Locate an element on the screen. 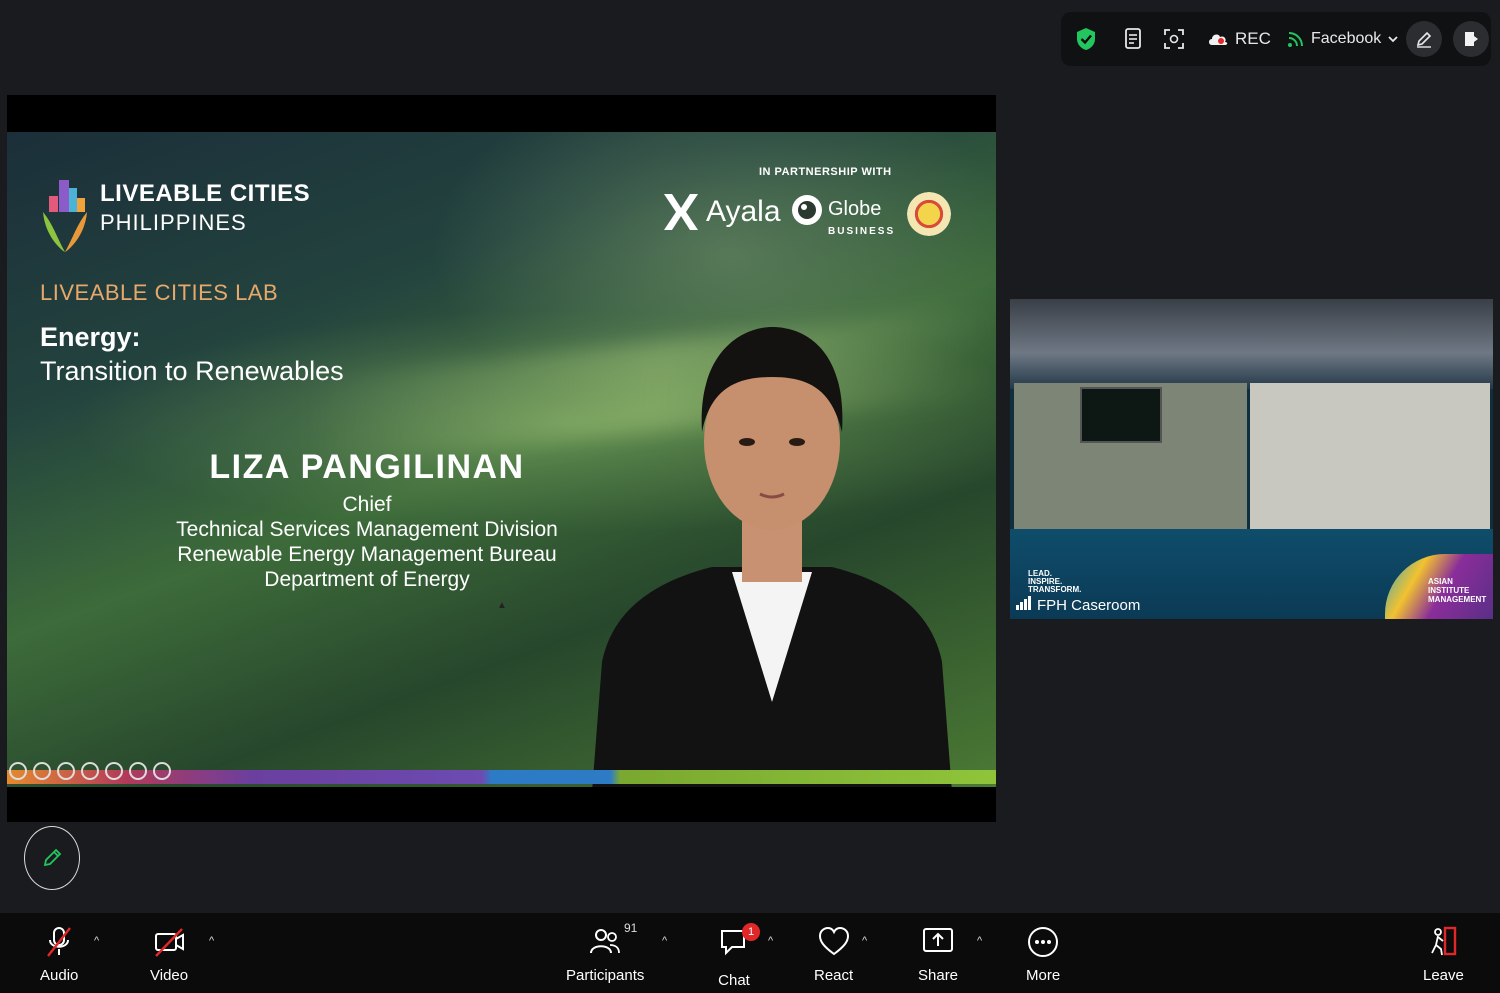 This screenshot has height=993, width=1500. participant-name-tag: FPH Caseroom is located at coordinates (1078, 605).